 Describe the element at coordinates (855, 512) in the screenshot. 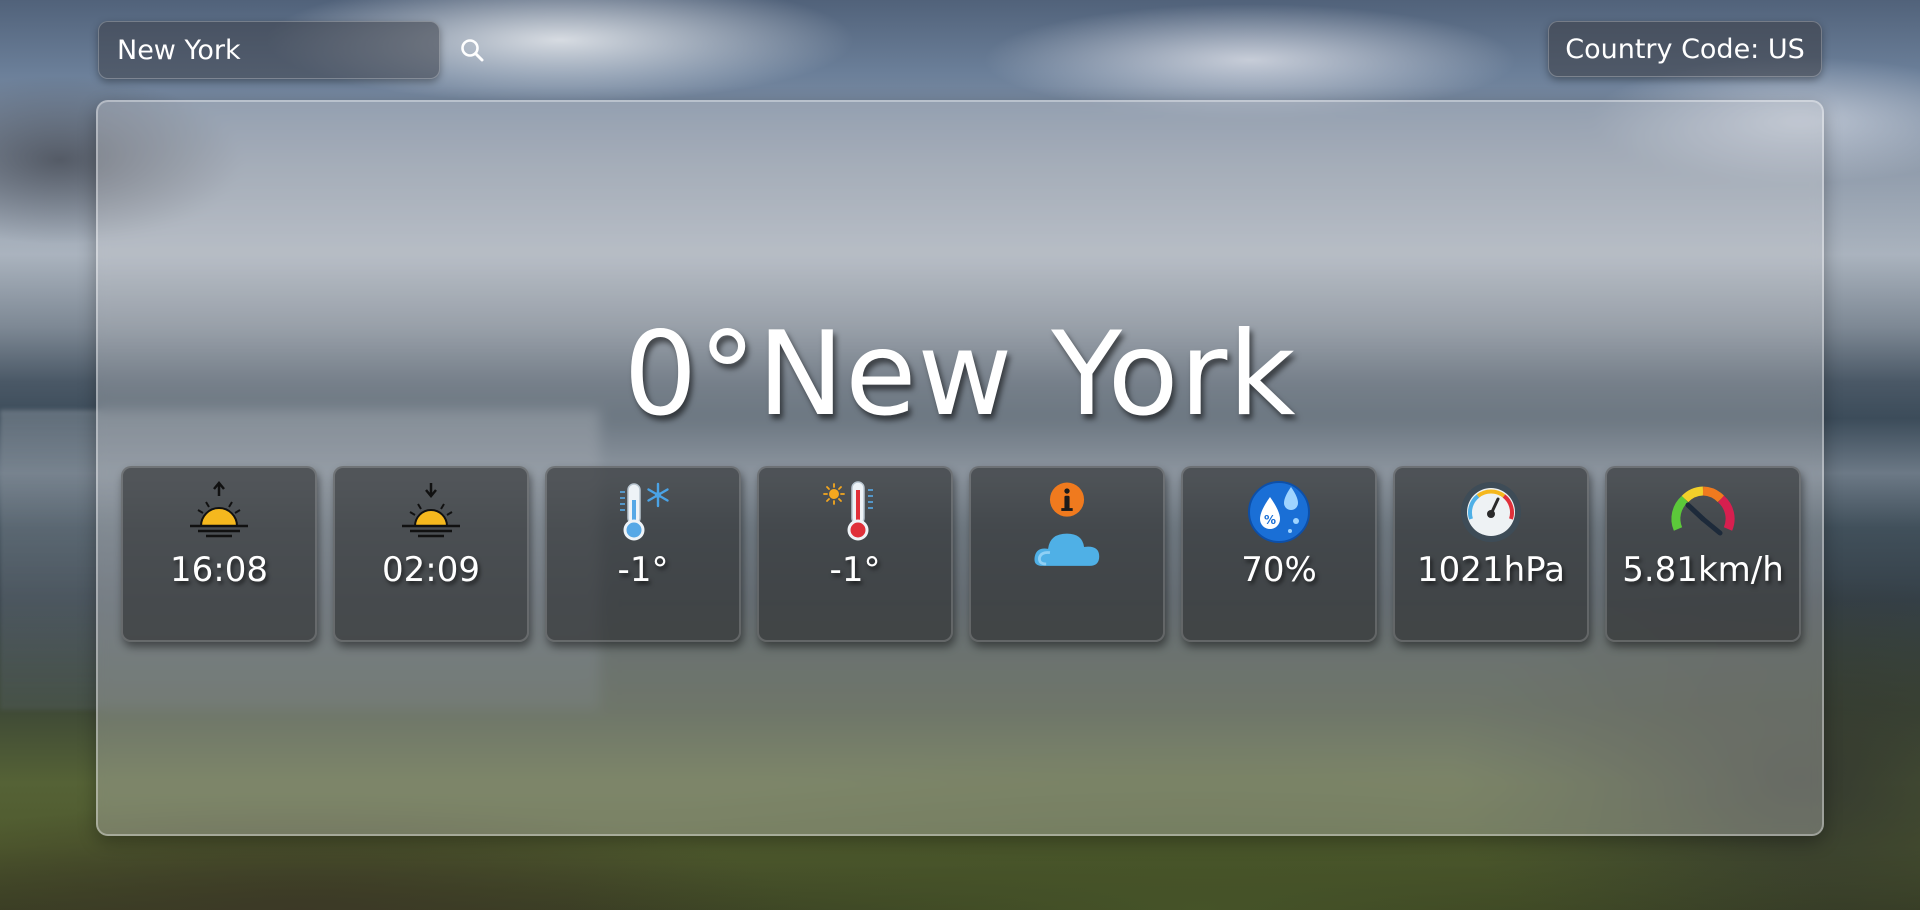

I see `thermometer-hot-icon` at that location.